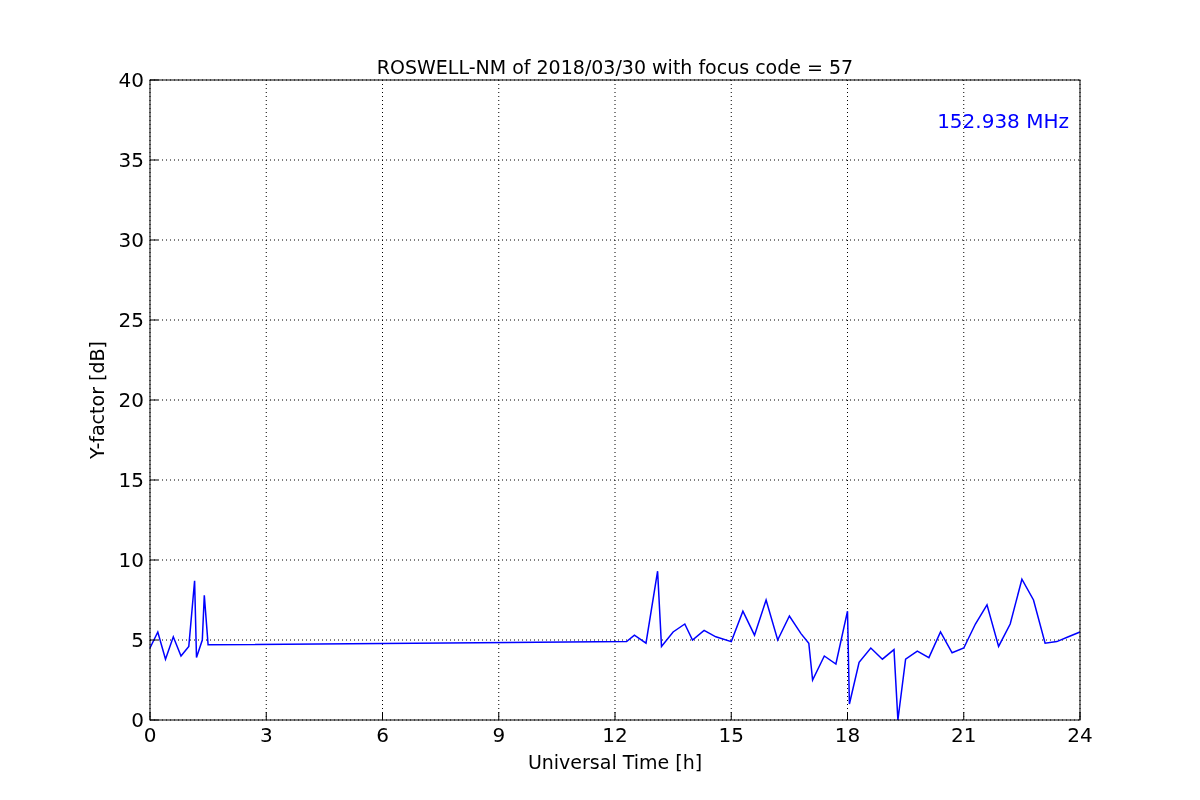 The width and height of the screenshot is (1200, 800). Describe the element at coordinates (964, 735) in the screenshot. I see `x-tick-label: 21` at that location.